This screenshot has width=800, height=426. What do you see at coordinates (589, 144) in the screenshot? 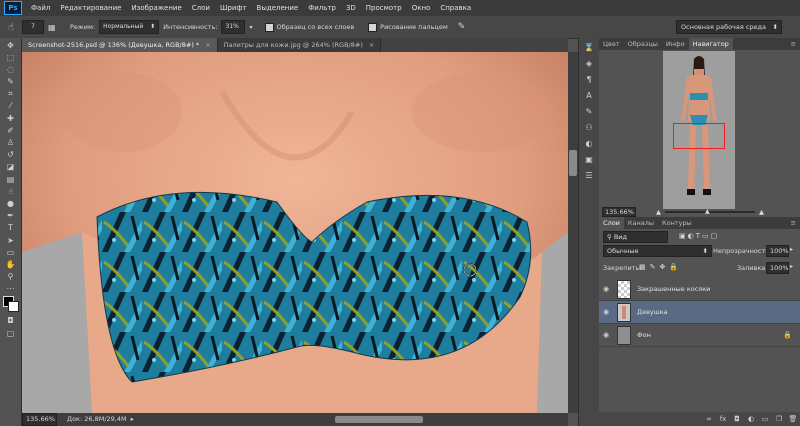
I see `adjustments-icon: ◐` at bounding box center [589, 144].